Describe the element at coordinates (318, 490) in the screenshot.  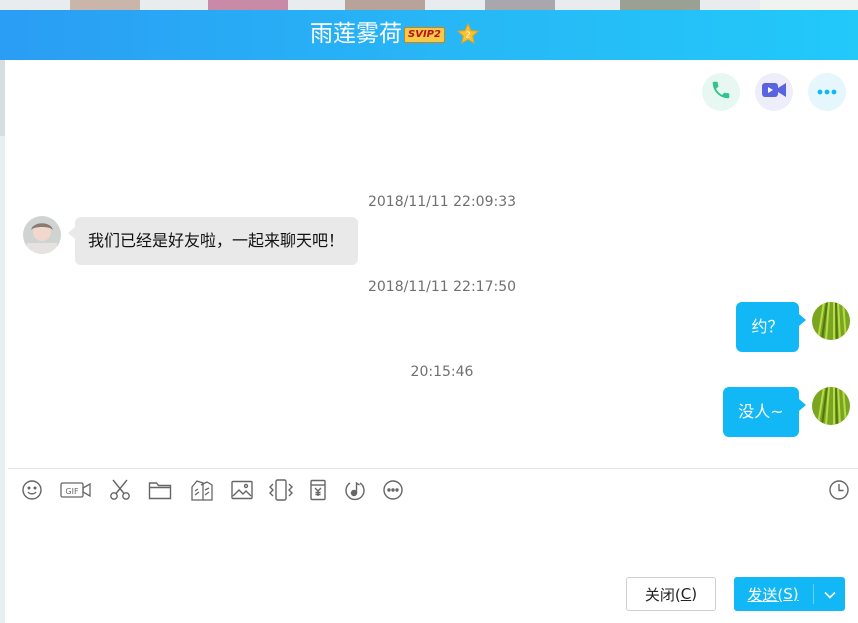
I see `red-packet-icon` at that location.